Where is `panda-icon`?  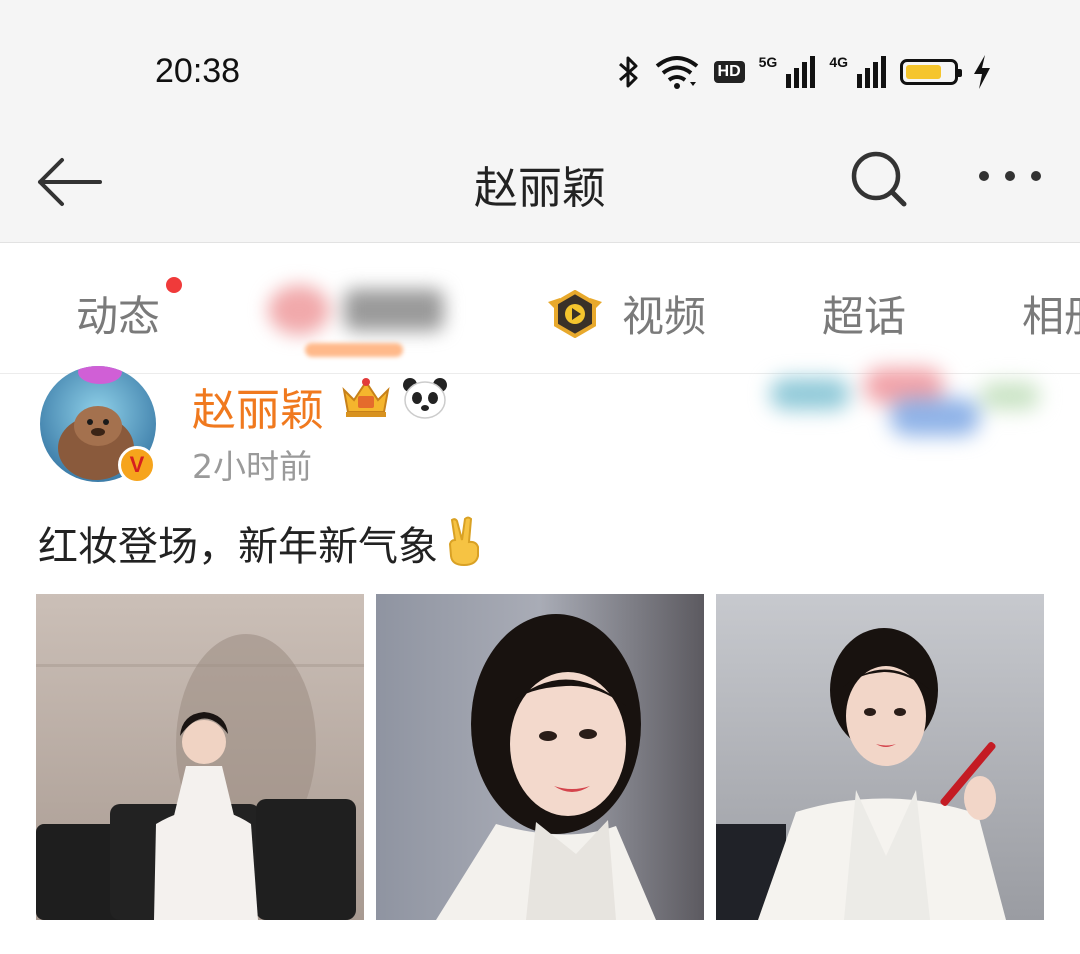 panda-icon is located at coordinates (425, 398).